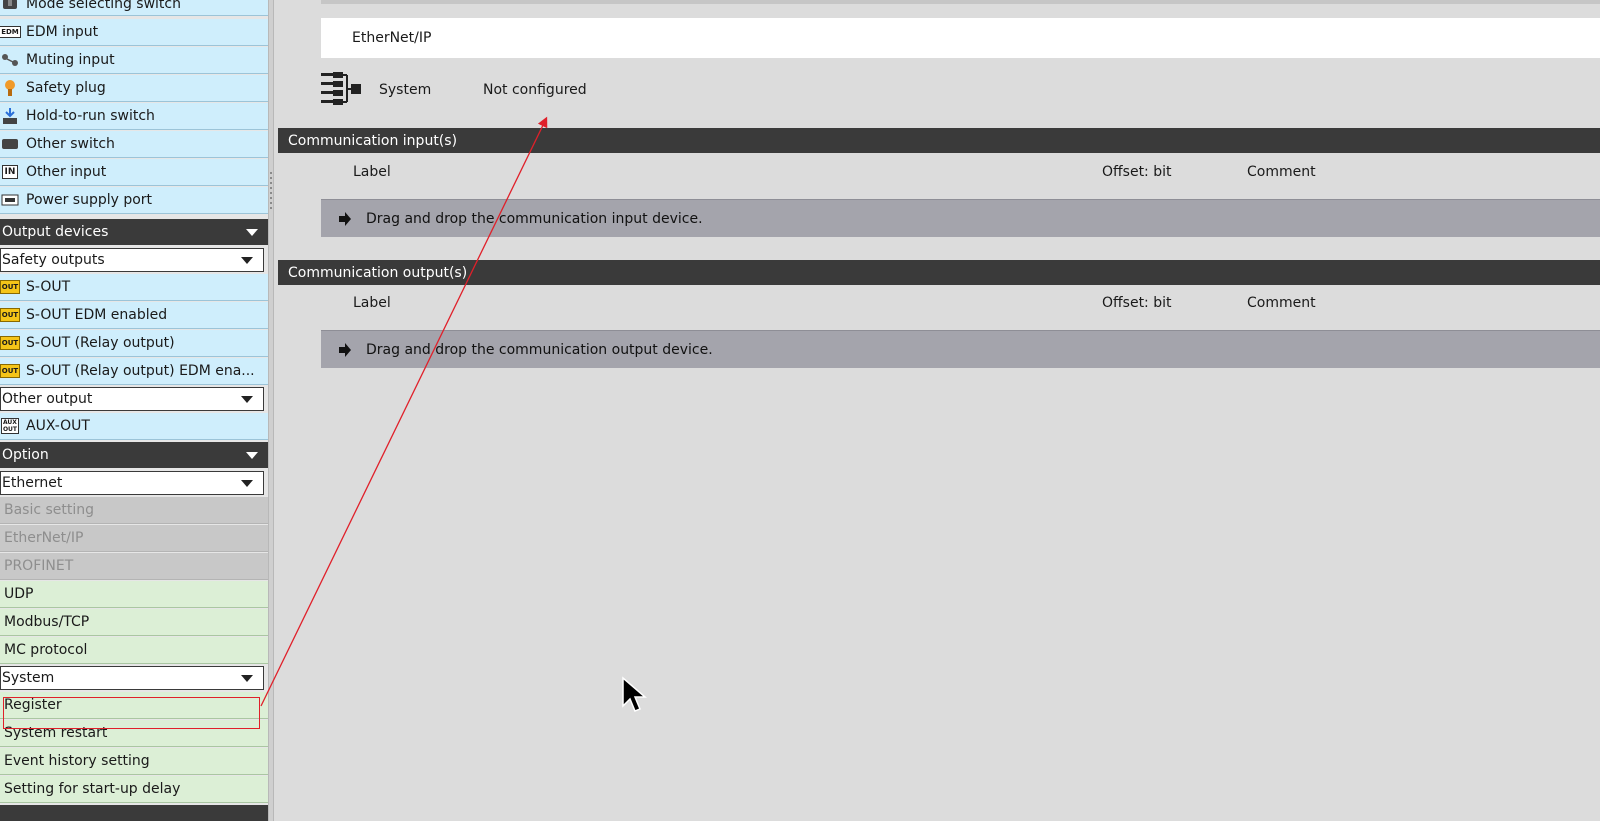 This screenshot has height=821, width=1600. I want to click on palette-item-edm-input: EDM EDM input, so click(134, 32).